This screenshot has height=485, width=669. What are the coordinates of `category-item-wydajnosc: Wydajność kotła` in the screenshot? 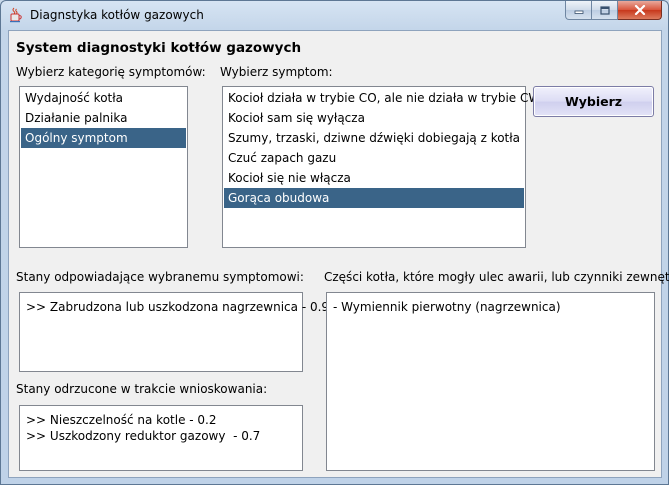 It's located at (103, 98).